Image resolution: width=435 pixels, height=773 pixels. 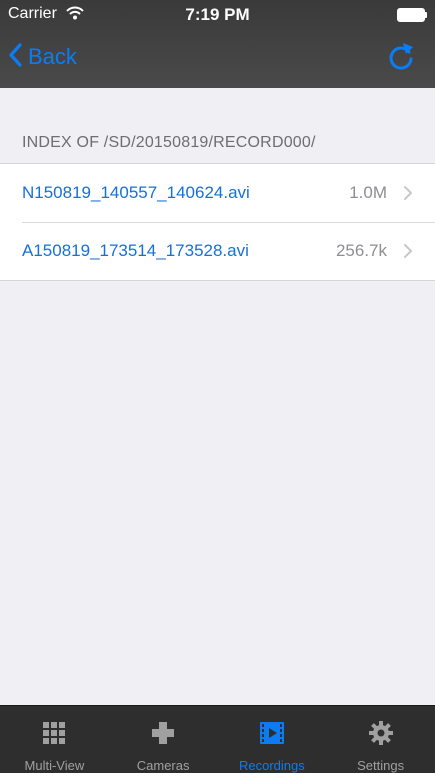 I want to click on status-bar: Carrier 7:19 PM, so click(x=217, y=14).